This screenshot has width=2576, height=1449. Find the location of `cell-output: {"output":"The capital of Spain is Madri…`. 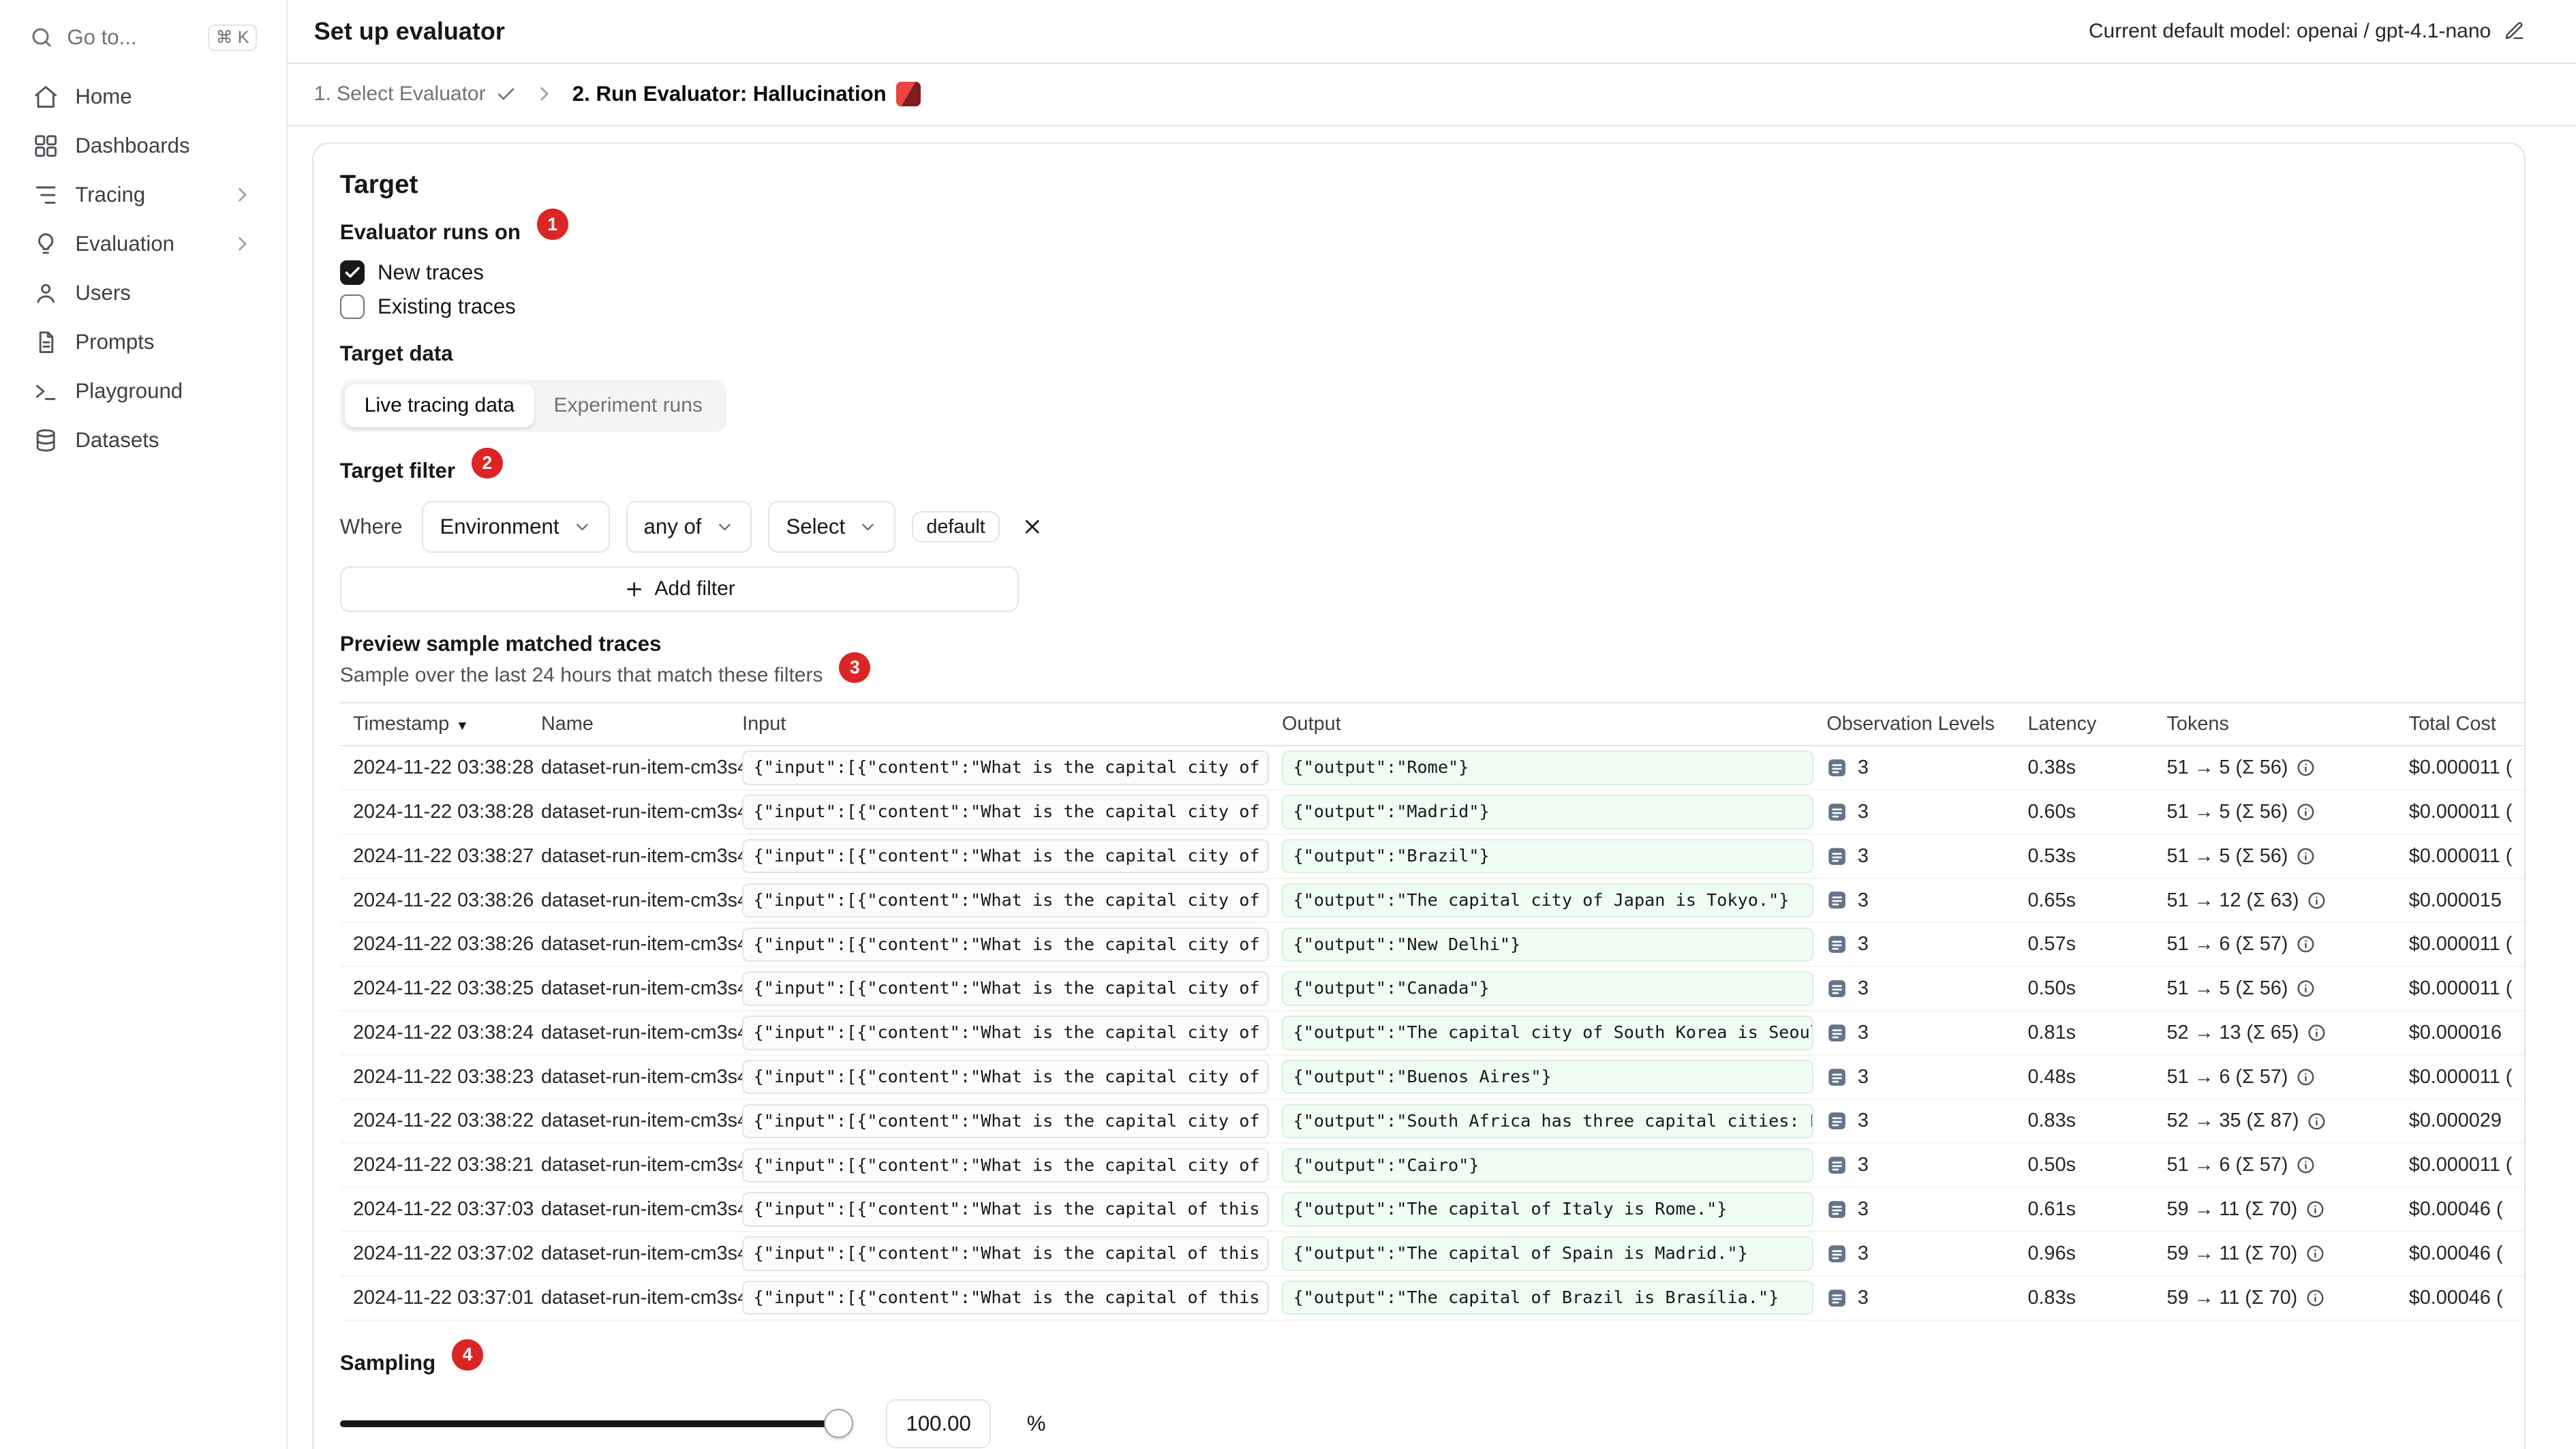

cell-output: {"output":"The capital of Spain is Madri… is located at coordinates (1555, 1254).